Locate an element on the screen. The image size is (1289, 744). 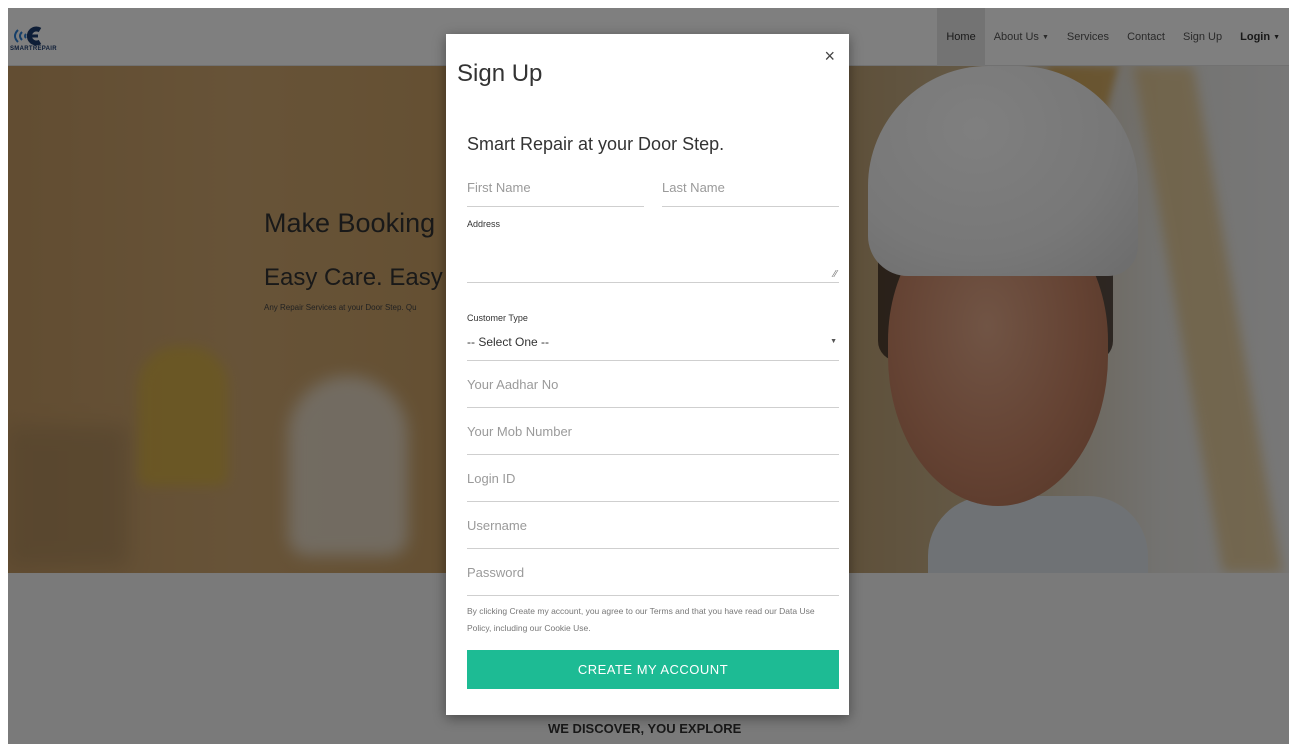
name-row: First Name Last Name is located at coordinates (653, 188).